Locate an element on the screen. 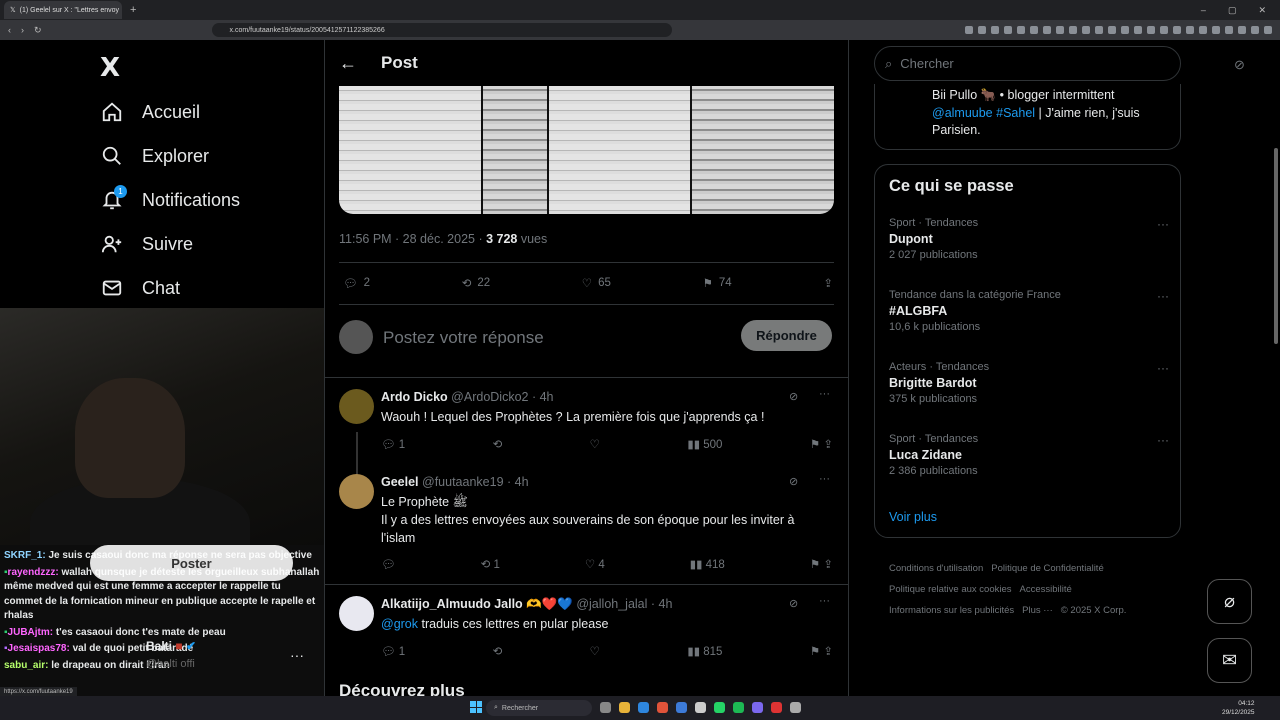  back-arrow-icon: ← is located at coordinates (348, 63).